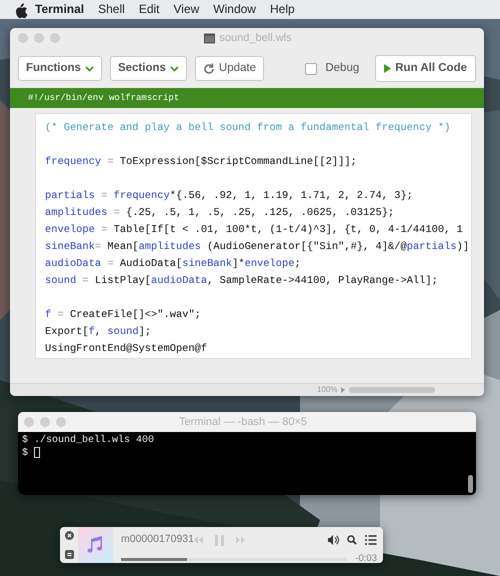 The image size is (500, 576). What do you see at coordinates (425, 68) in the screenshot?
I see `run-all-button: Run All Code` at bounding box center [425, 68].